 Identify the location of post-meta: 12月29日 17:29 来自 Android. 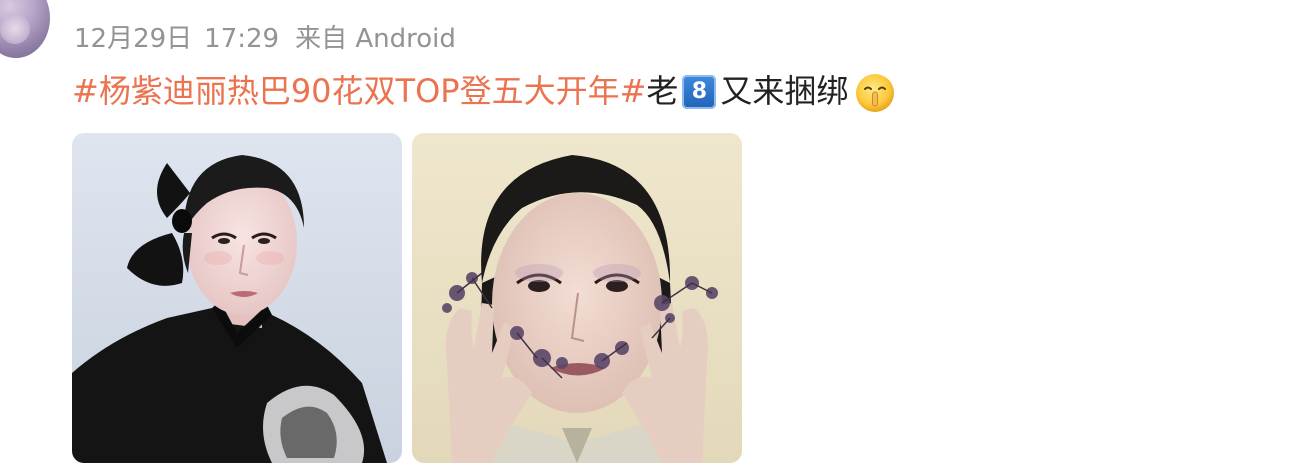
(265, 39).